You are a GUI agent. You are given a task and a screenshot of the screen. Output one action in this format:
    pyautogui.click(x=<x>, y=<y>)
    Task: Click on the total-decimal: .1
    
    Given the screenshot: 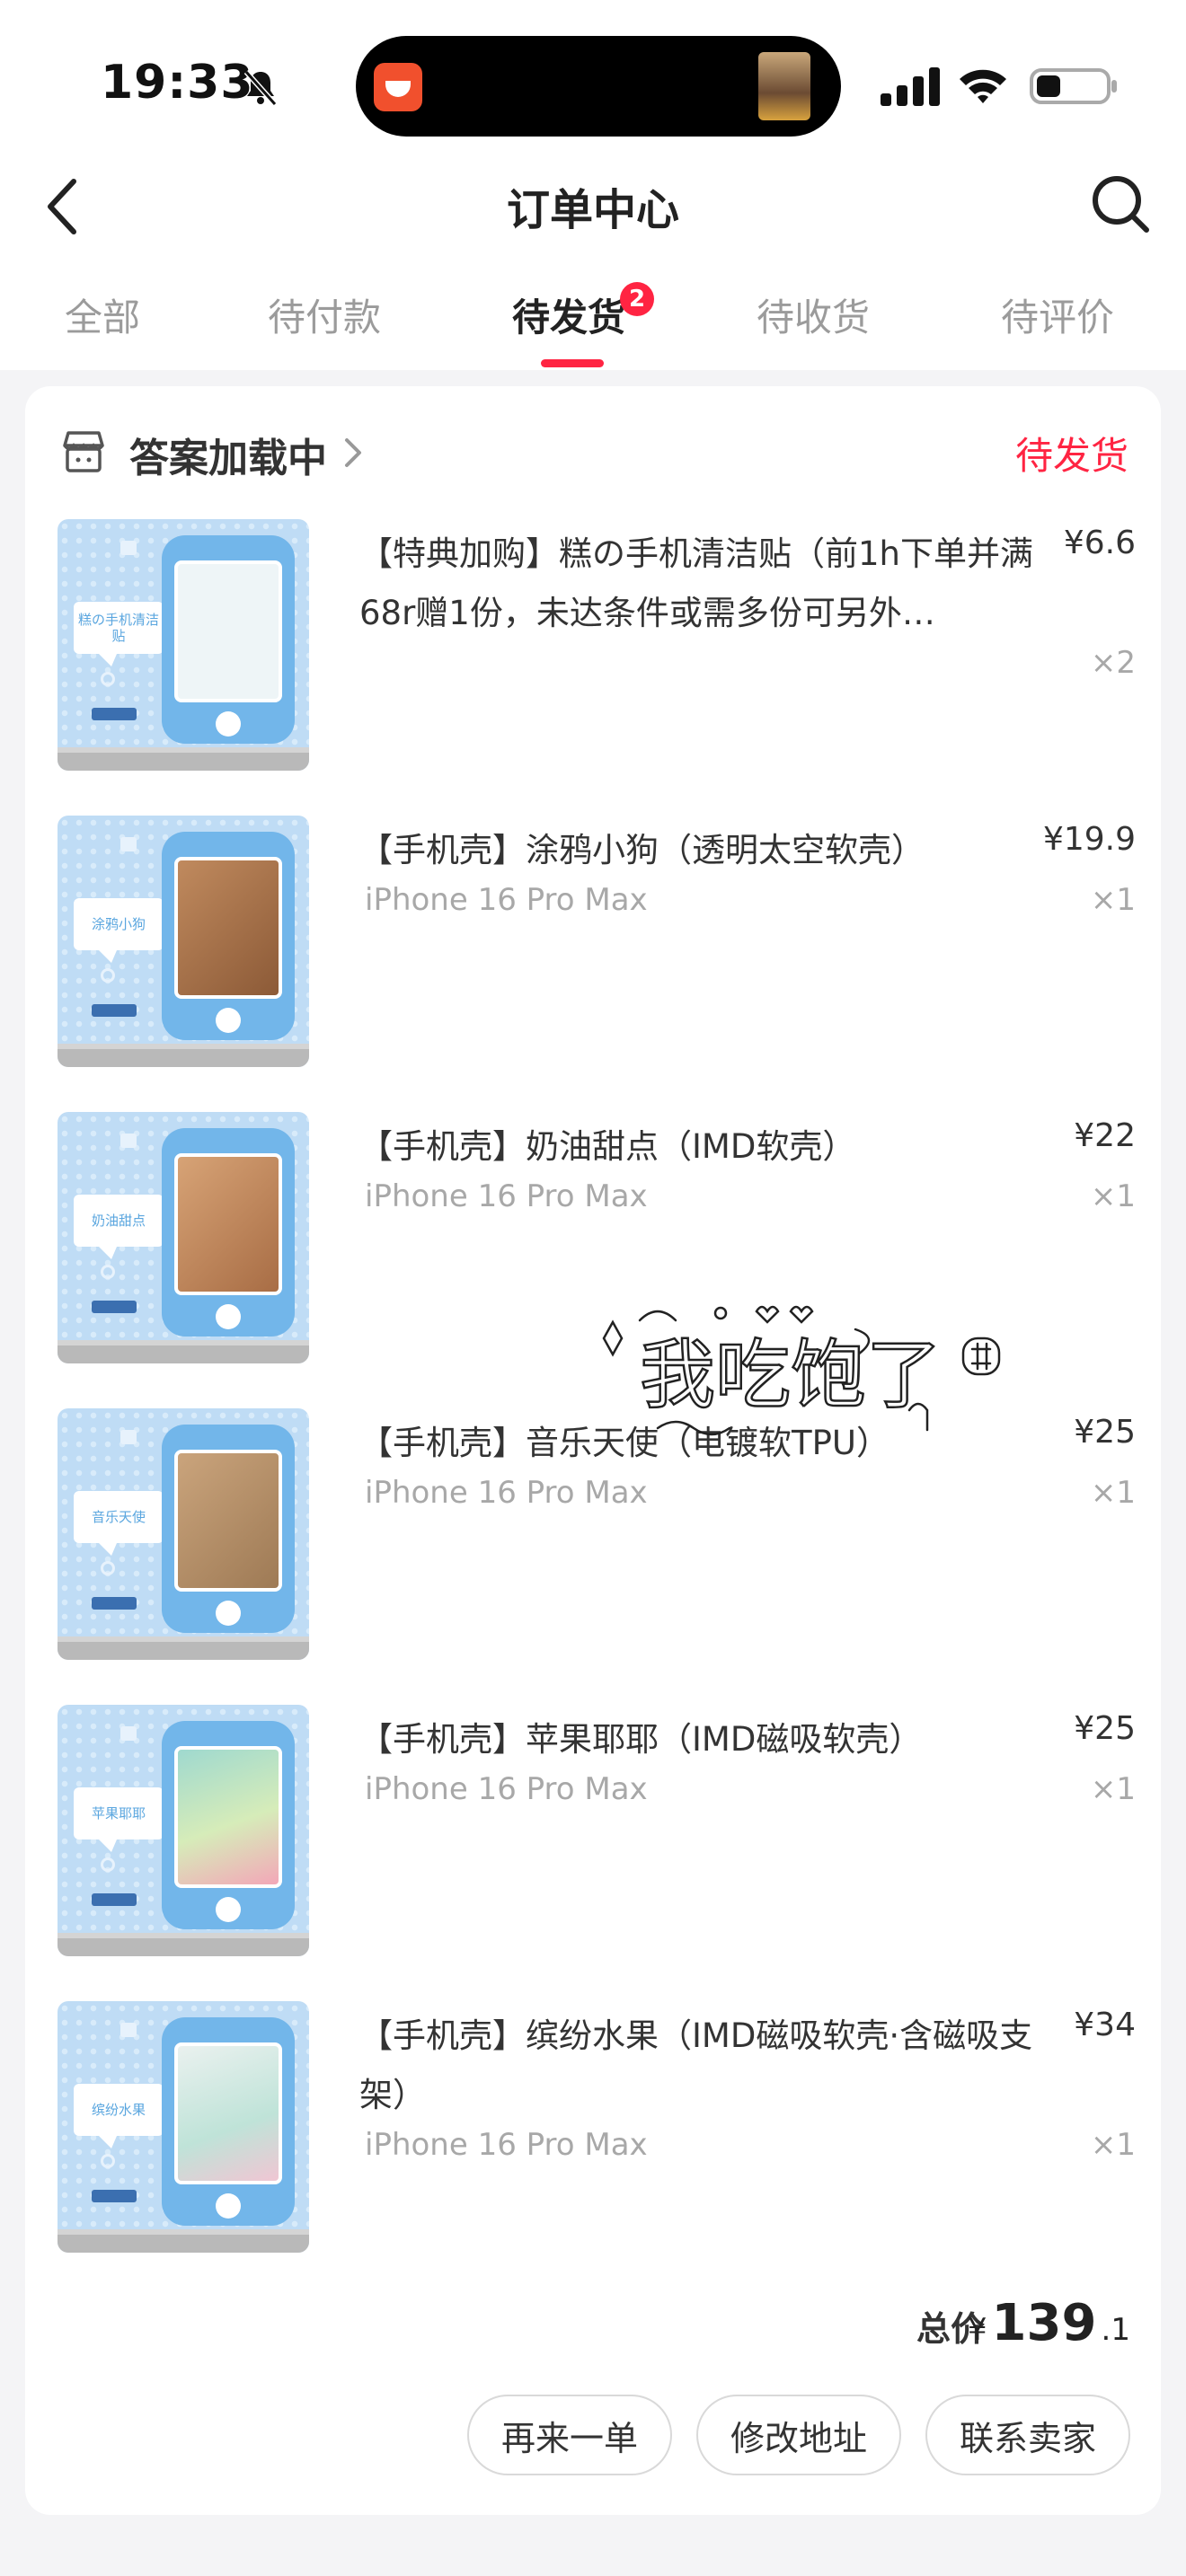 What is the action you would take?
    pyautogui.click(x=1115, y=2330)
    